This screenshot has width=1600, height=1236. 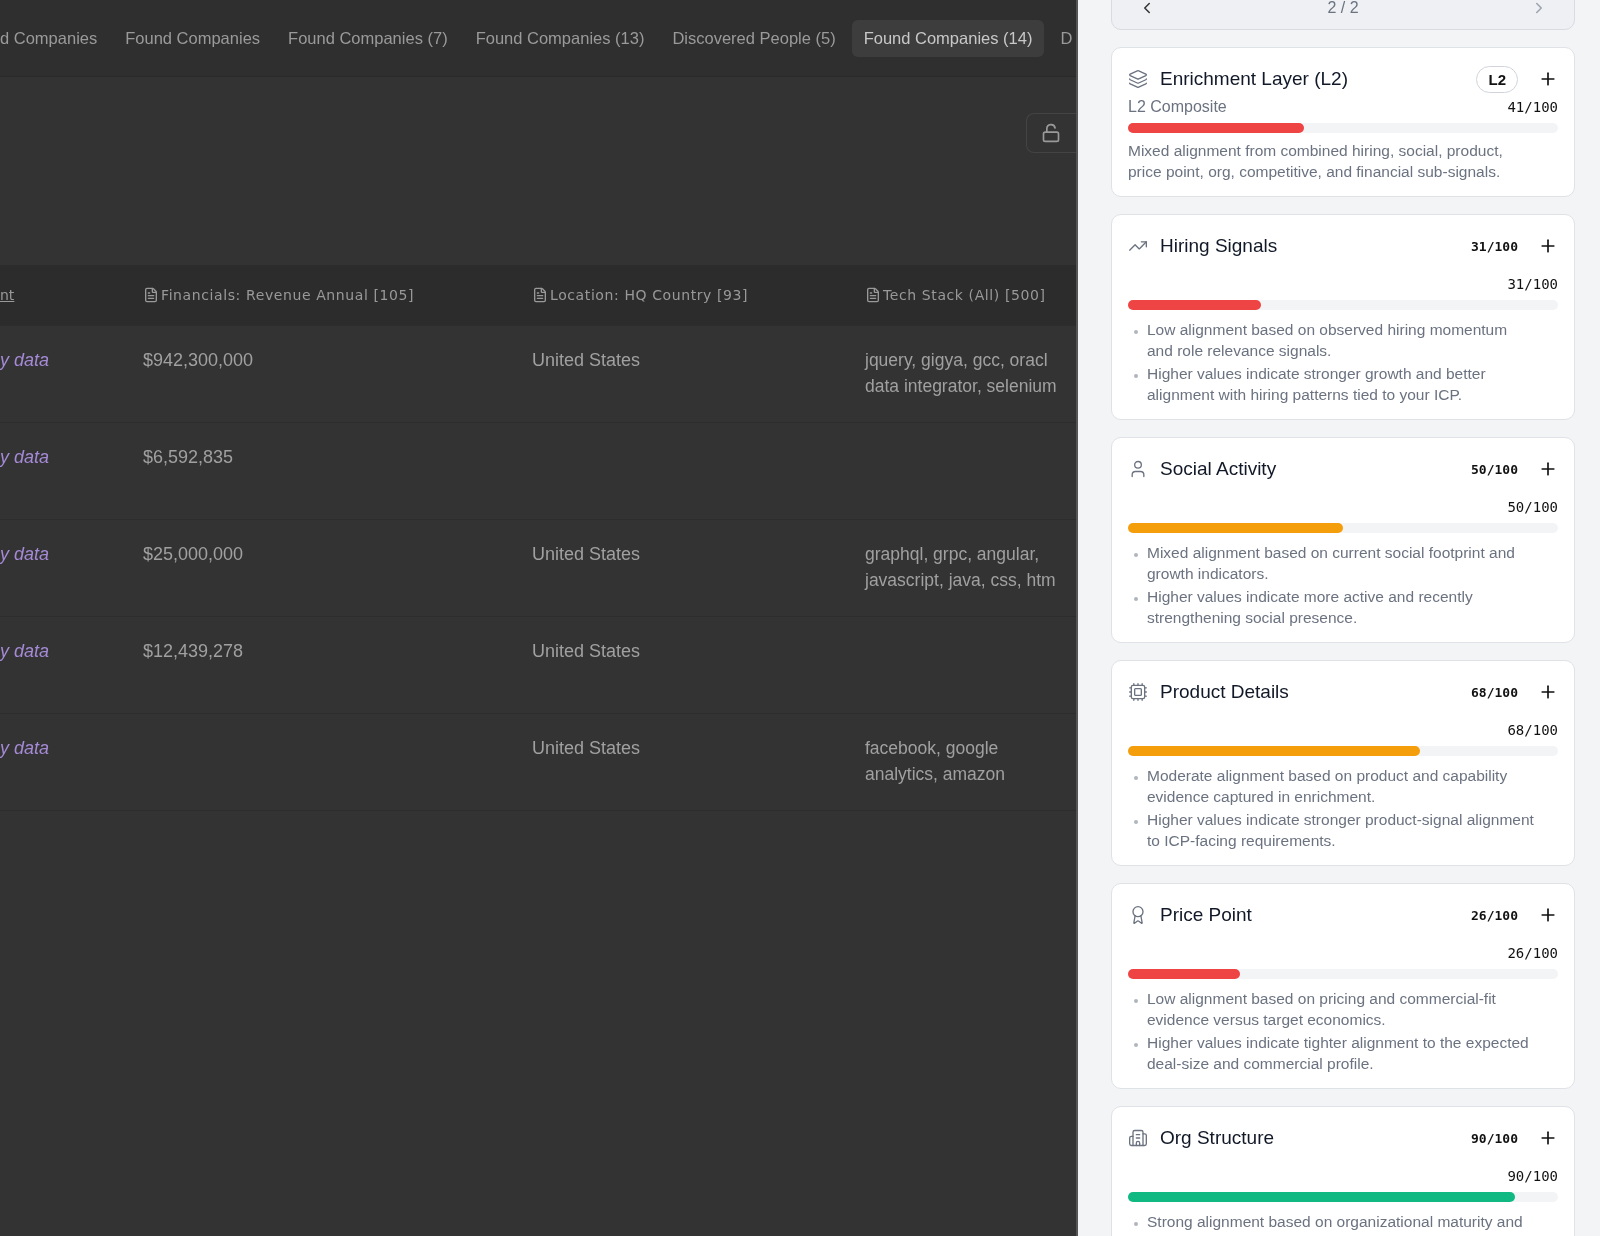 I want to click on card-title: Enrichment Layer (L2), so click(x=1254, y=79).